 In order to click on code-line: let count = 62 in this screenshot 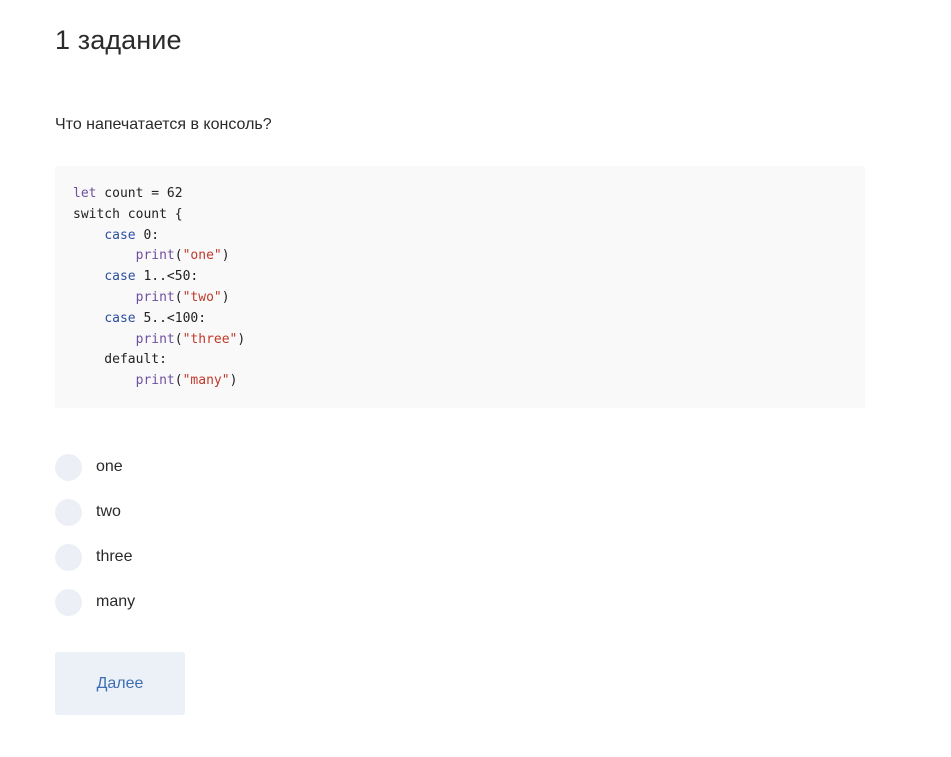, I will do `click(460, 194)`.